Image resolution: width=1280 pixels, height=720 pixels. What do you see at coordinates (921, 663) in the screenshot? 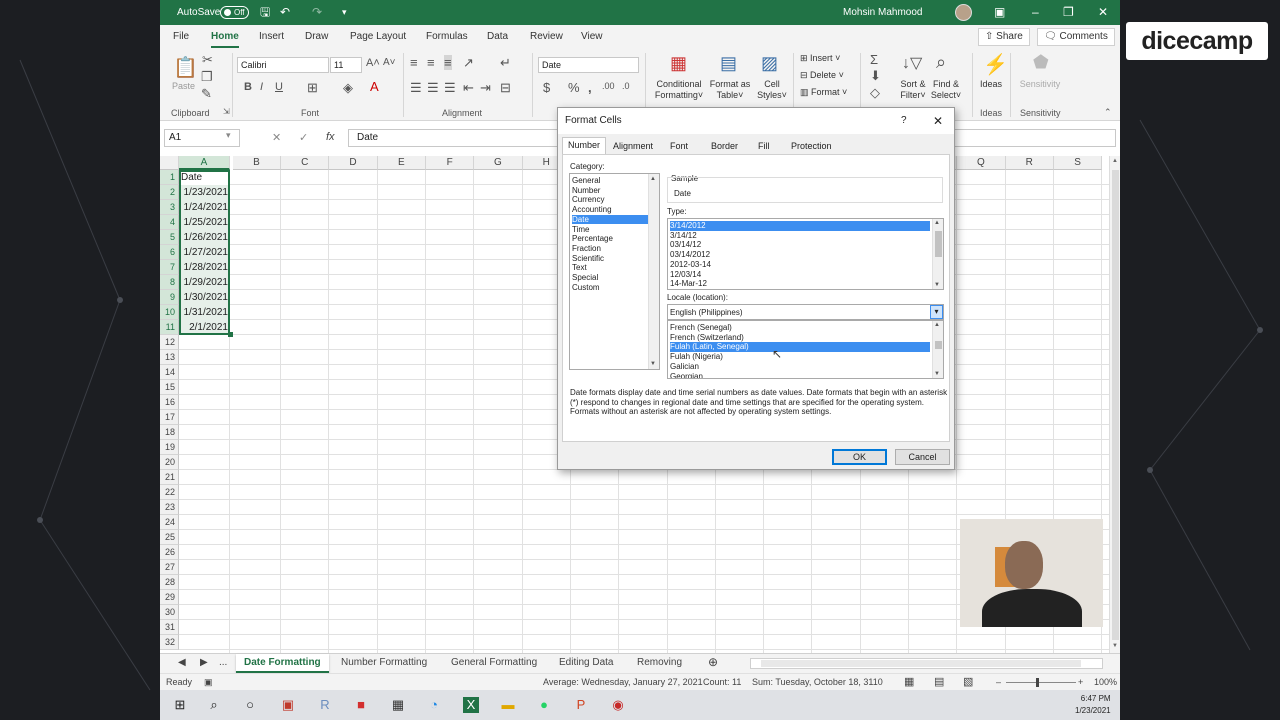
I see `horizontal-scrollbar-thumb` at bounding box center [921, 663].